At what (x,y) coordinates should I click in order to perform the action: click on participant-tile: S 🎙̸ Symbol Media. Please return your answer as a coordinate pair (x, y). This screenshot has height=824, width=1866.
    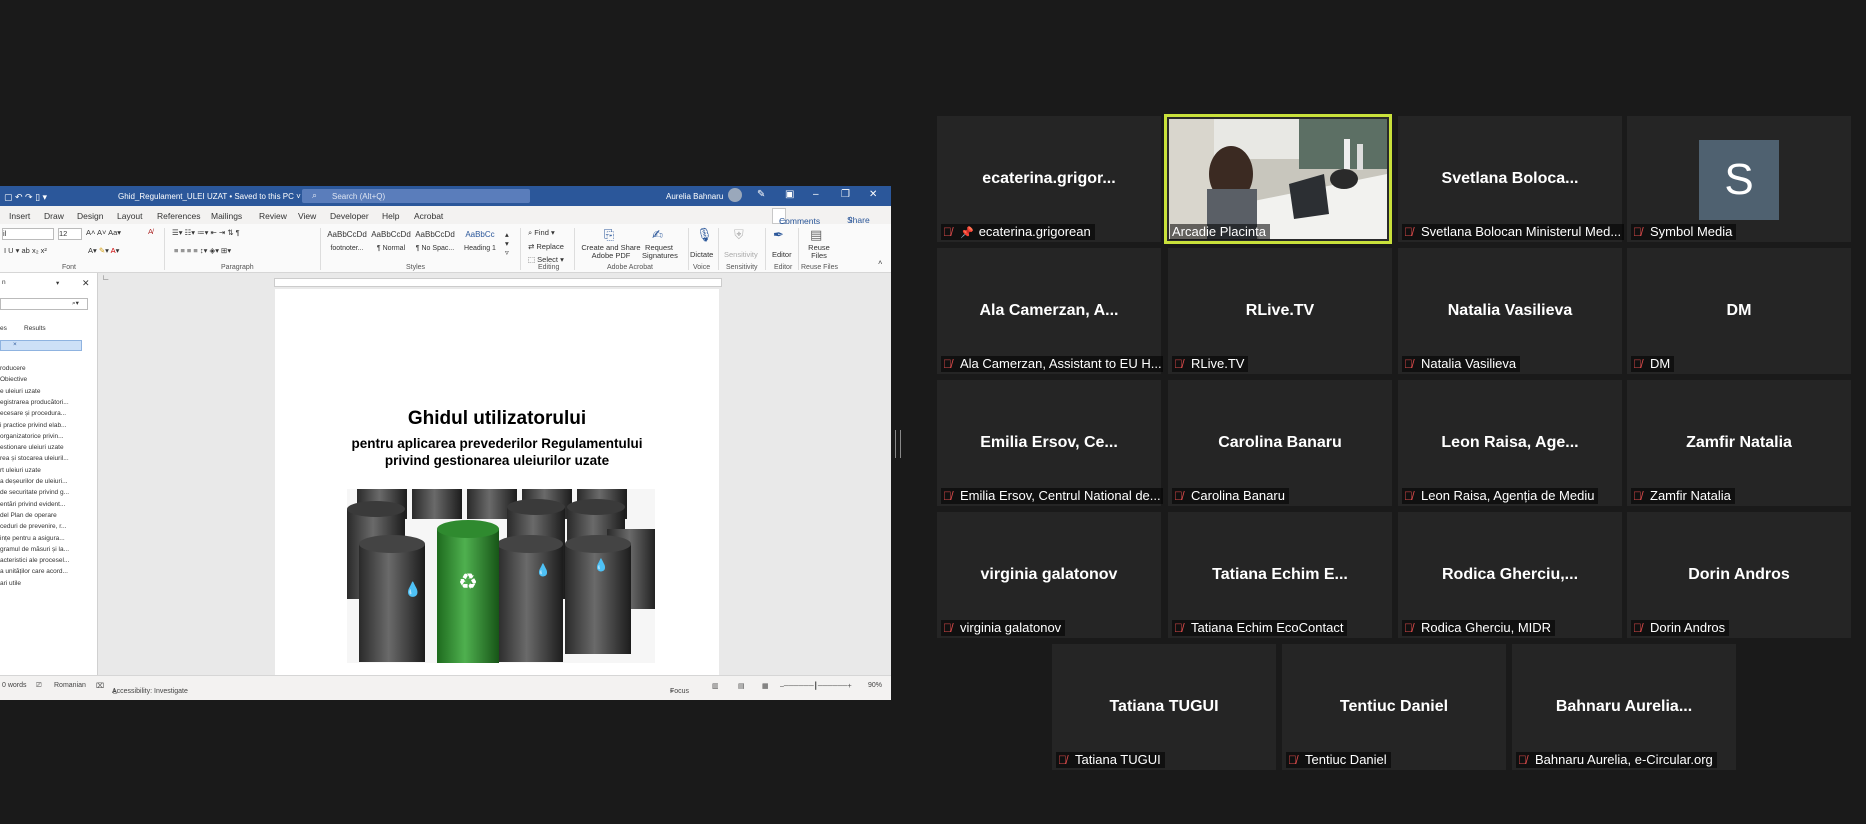
    Looking at the image, I should click on (1739, 179).